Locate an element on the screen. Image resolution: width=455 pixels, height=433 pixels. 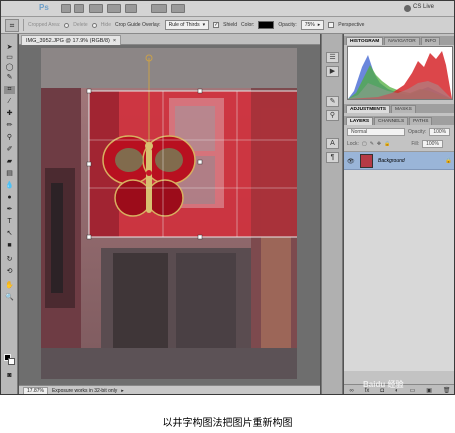
delete-radio is located at coordinates (67, 25).